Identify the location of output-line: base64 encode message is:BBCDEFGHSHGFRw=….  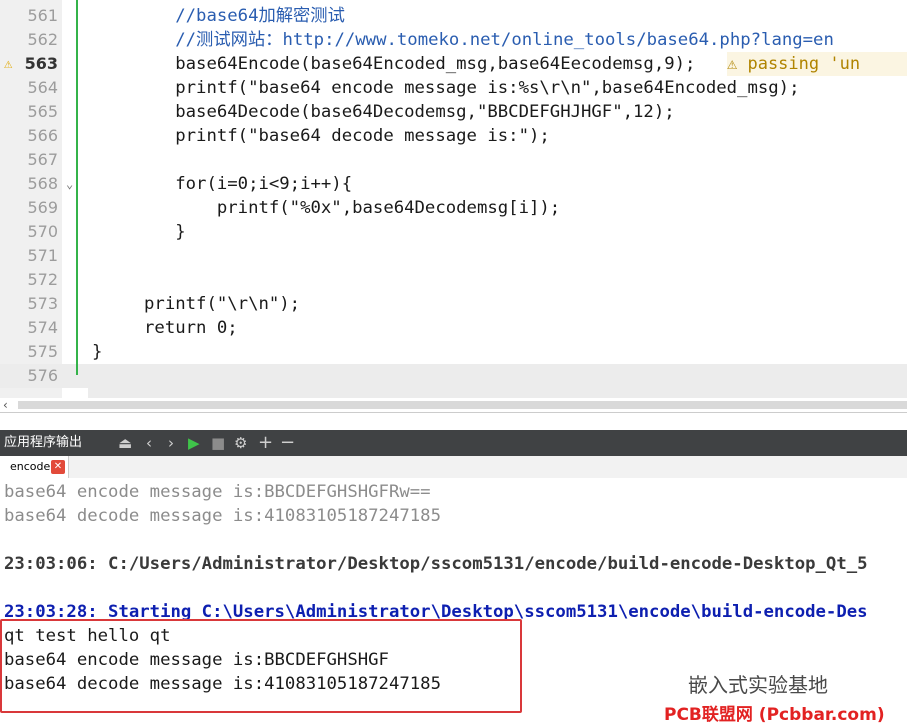
(217, 492).